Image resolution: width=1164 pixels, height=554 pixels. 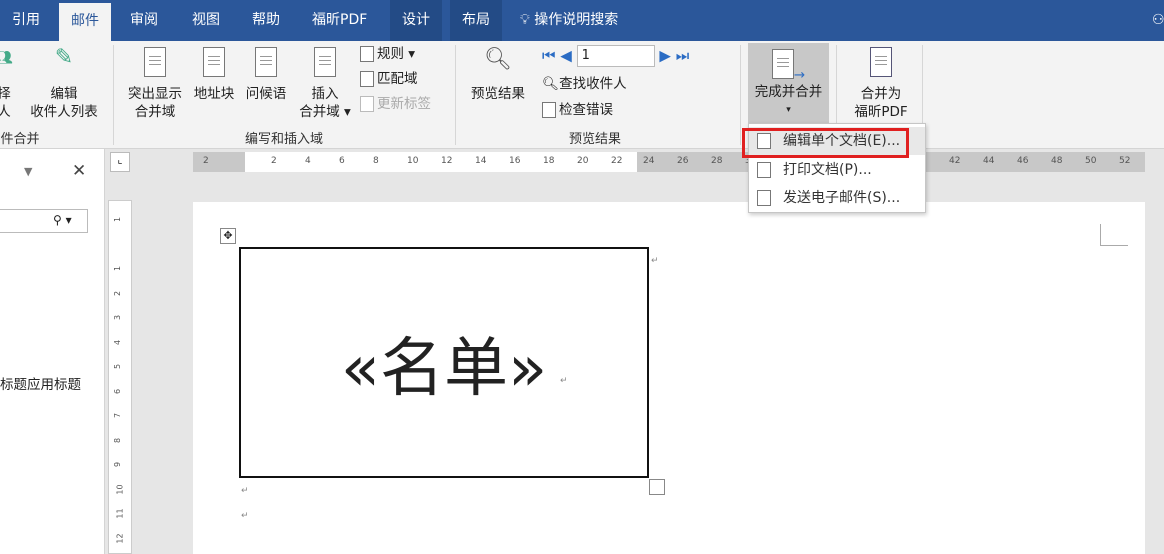 I want to click on vruler-tick-label: 7, so click(x=118, y=415).